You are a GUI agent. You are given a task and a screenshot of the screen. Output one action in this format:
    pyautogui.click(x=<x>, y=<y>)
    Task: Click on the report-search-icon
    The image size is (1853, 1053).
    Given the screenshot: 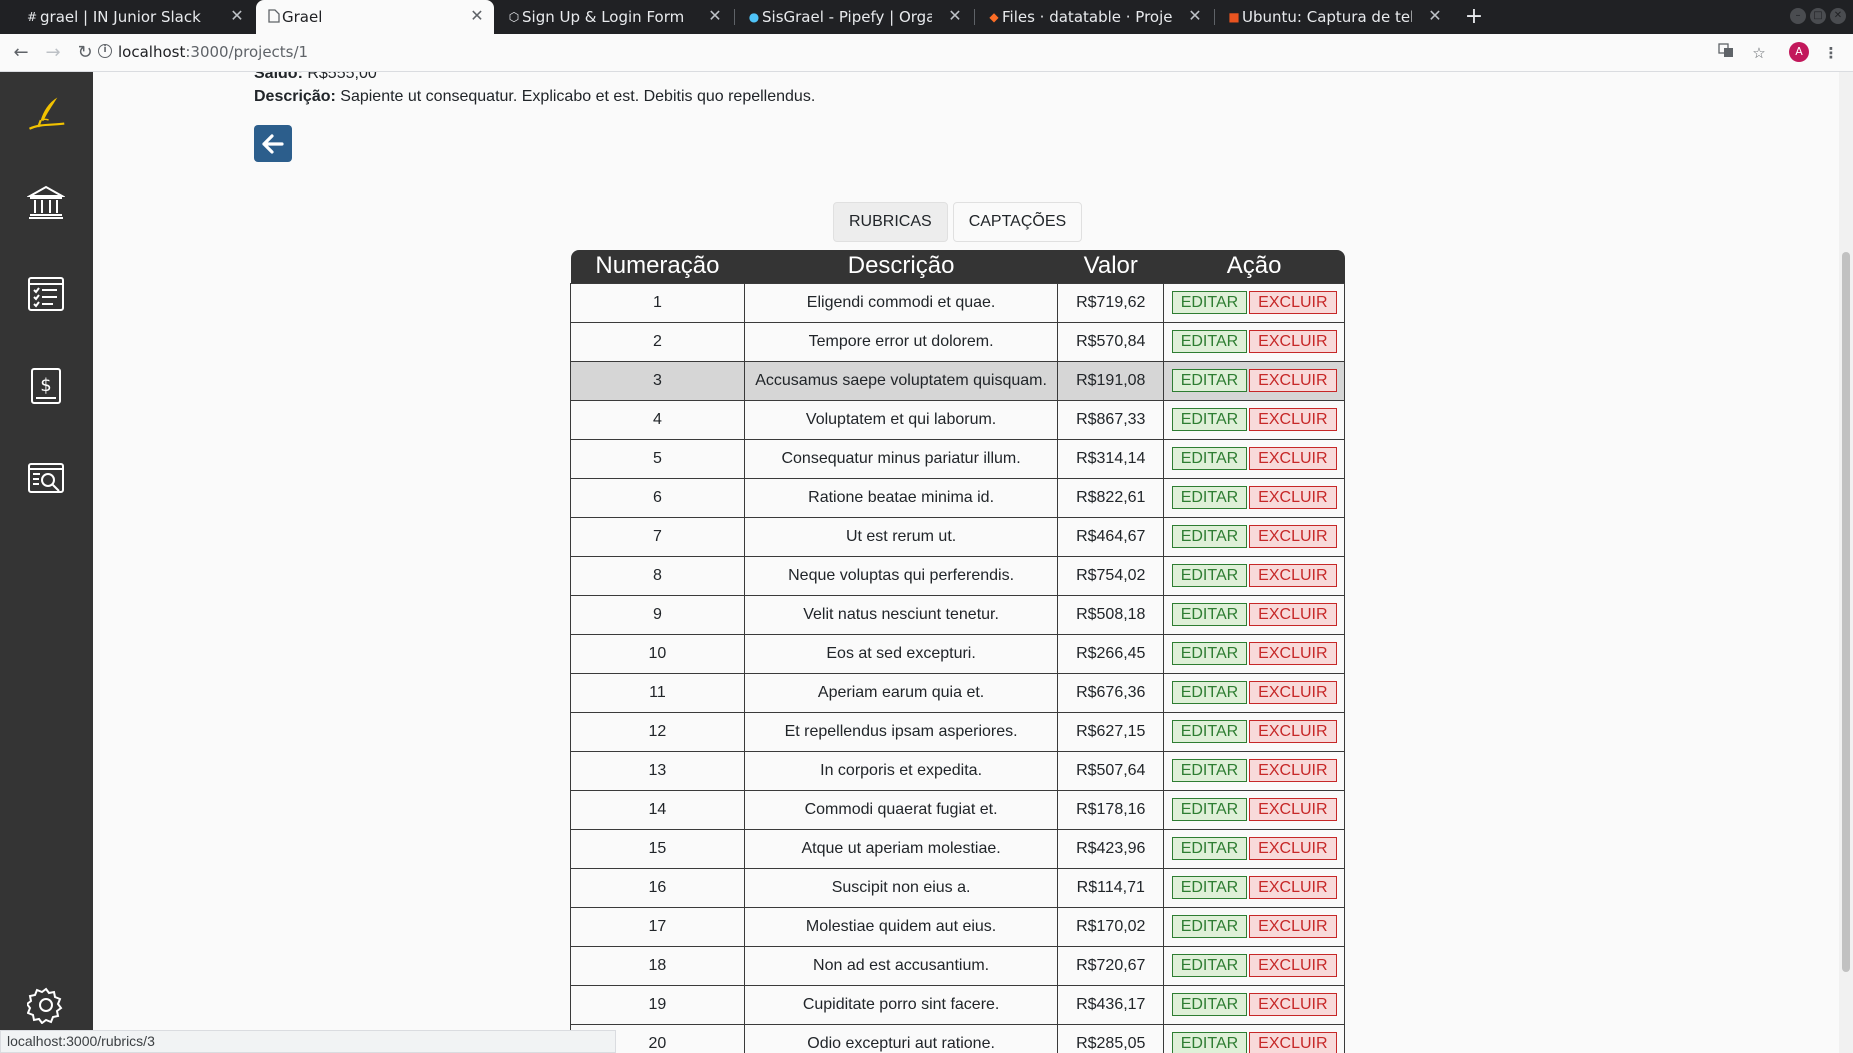 What is the action you would take?
    pyautogui.click(x=46, y=478)
    